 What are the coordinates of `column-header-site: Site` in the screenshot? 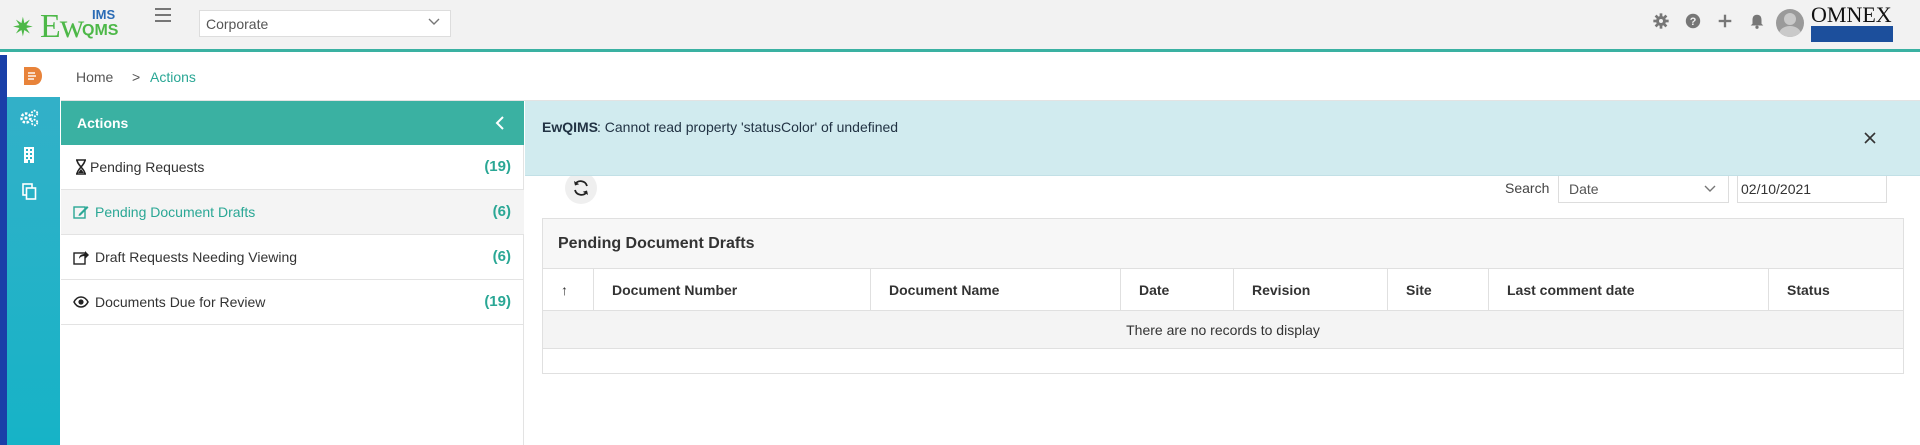 It's located at (1438, 290).